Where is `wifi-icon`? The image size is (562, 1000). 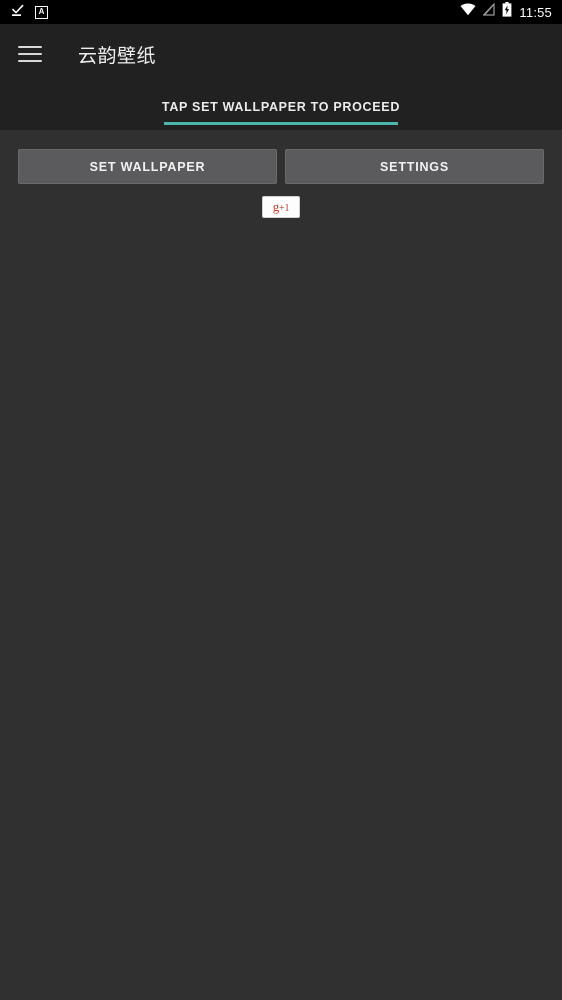
wifi-icon is located at coordinates (468, 12).